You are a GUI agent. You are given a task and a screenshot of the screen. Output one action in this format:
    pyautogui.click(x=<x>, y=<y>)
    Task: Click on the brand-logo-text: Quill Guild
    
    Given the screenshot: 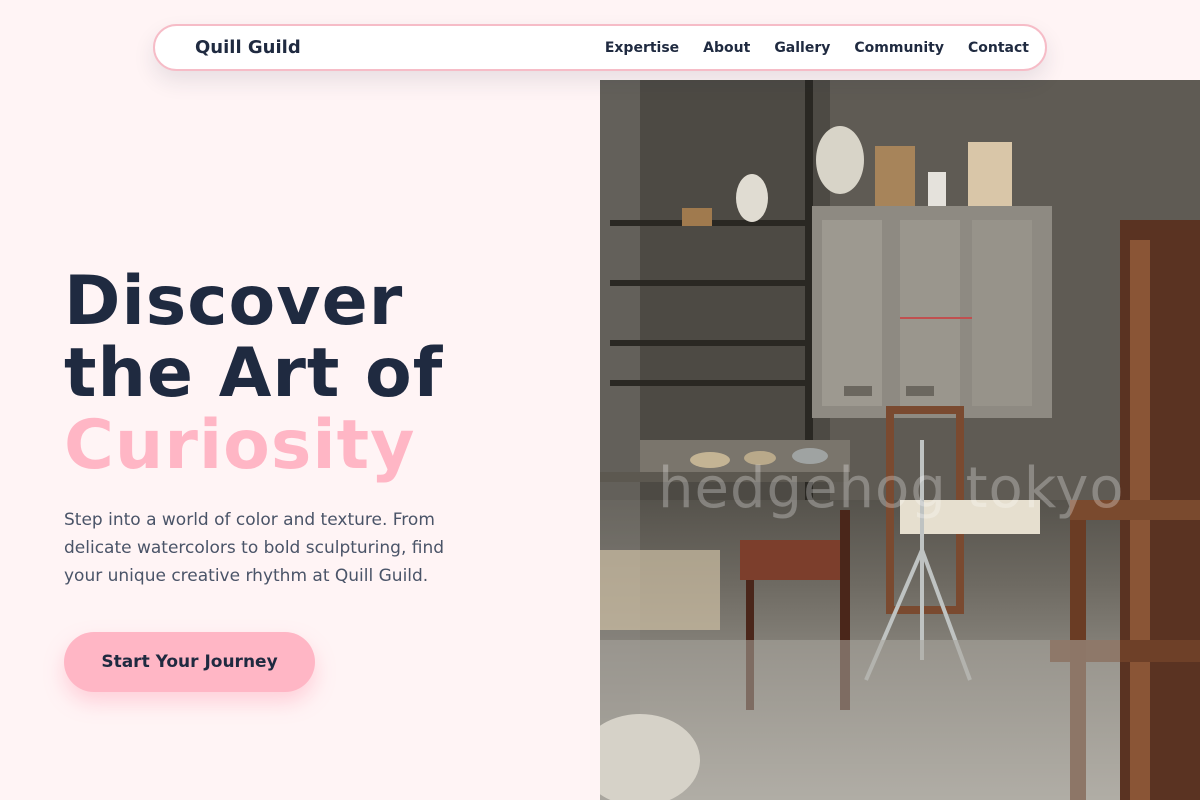 What is the action you would take?
    pyautogui.click(x=248, y=47)
    